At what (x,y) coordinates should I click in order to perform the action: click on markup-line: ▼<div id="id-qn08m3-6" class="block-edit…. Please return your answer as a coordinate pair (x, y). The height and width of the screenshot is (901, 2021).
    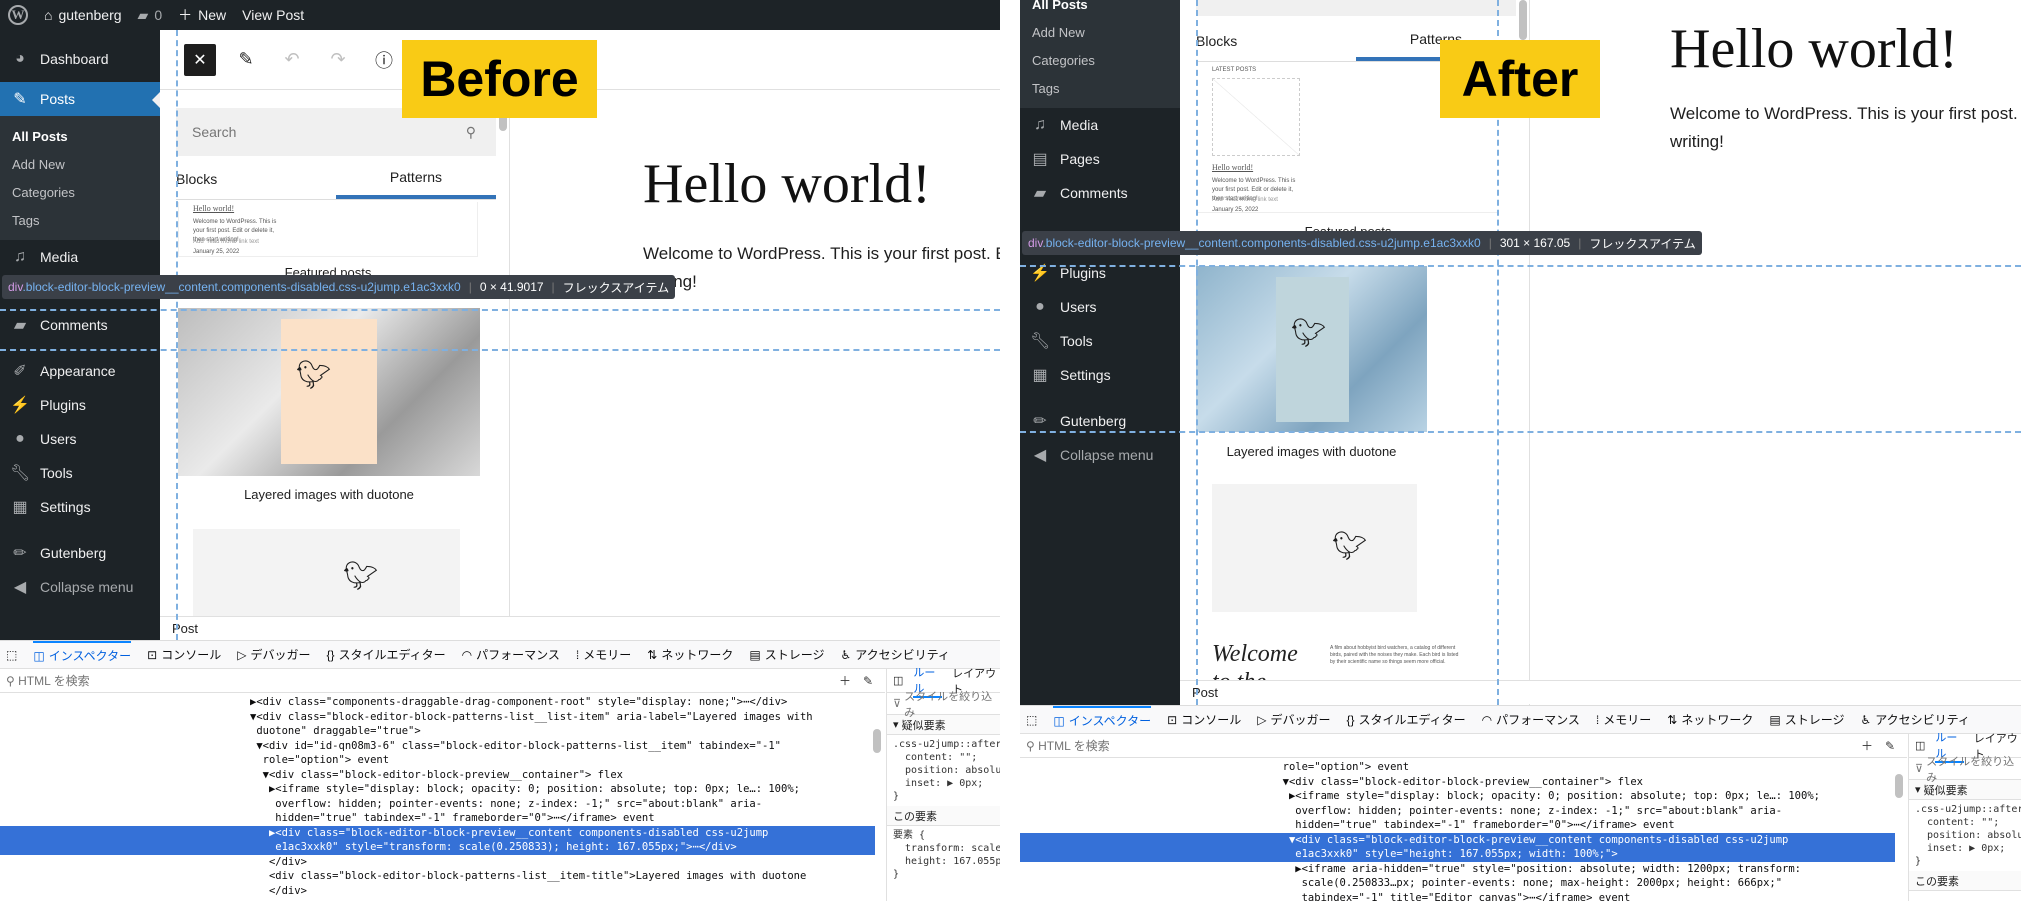
    Looking at the image, I should click on (437, 746).